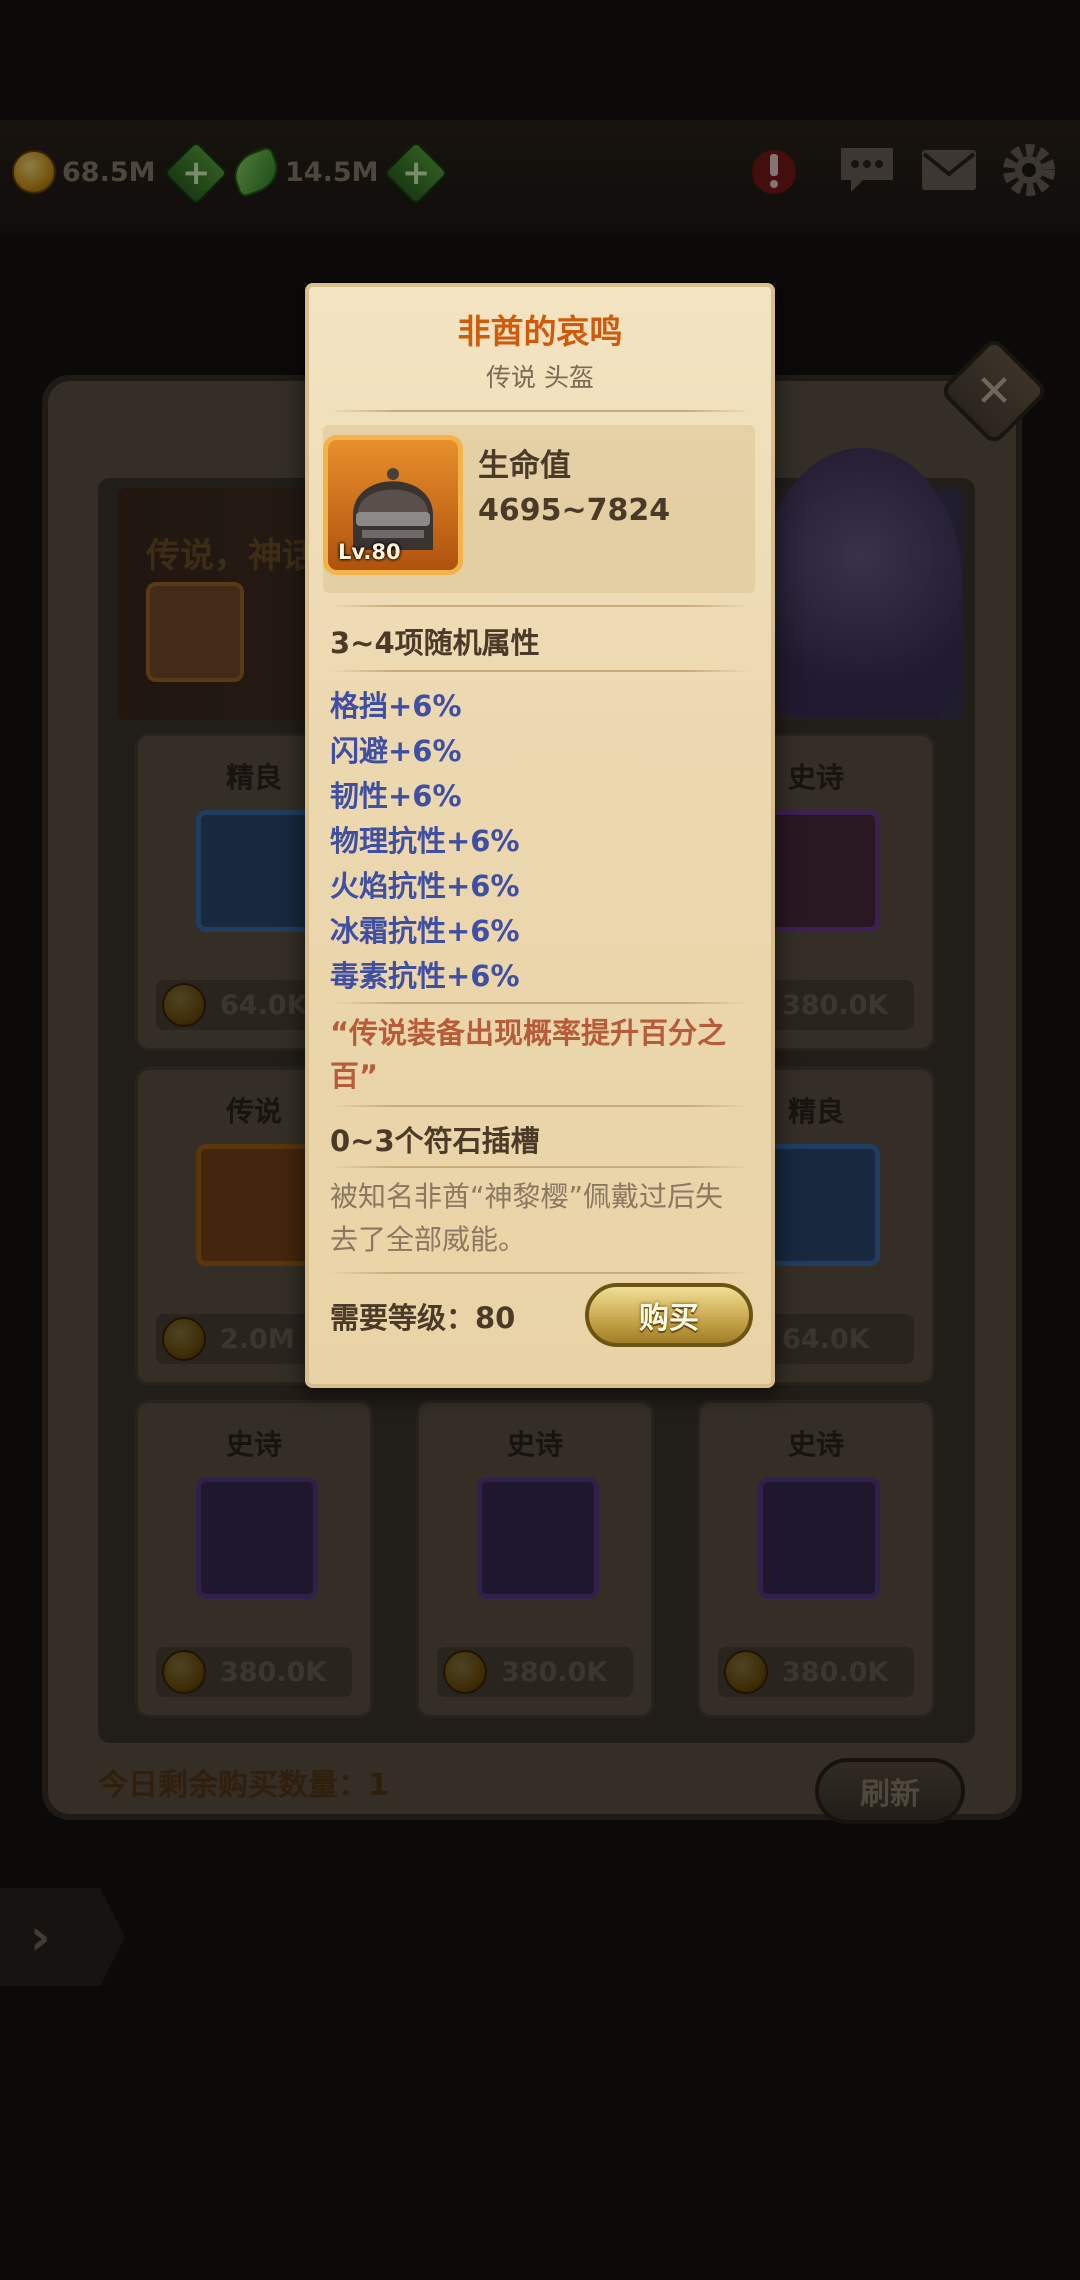 This screenshot has width=1080, height=2280. What do you see at coordinates (396, 706) in the screenshot?
I see `attribute-line: 格挡+6%` at bounding box center [396, 706].